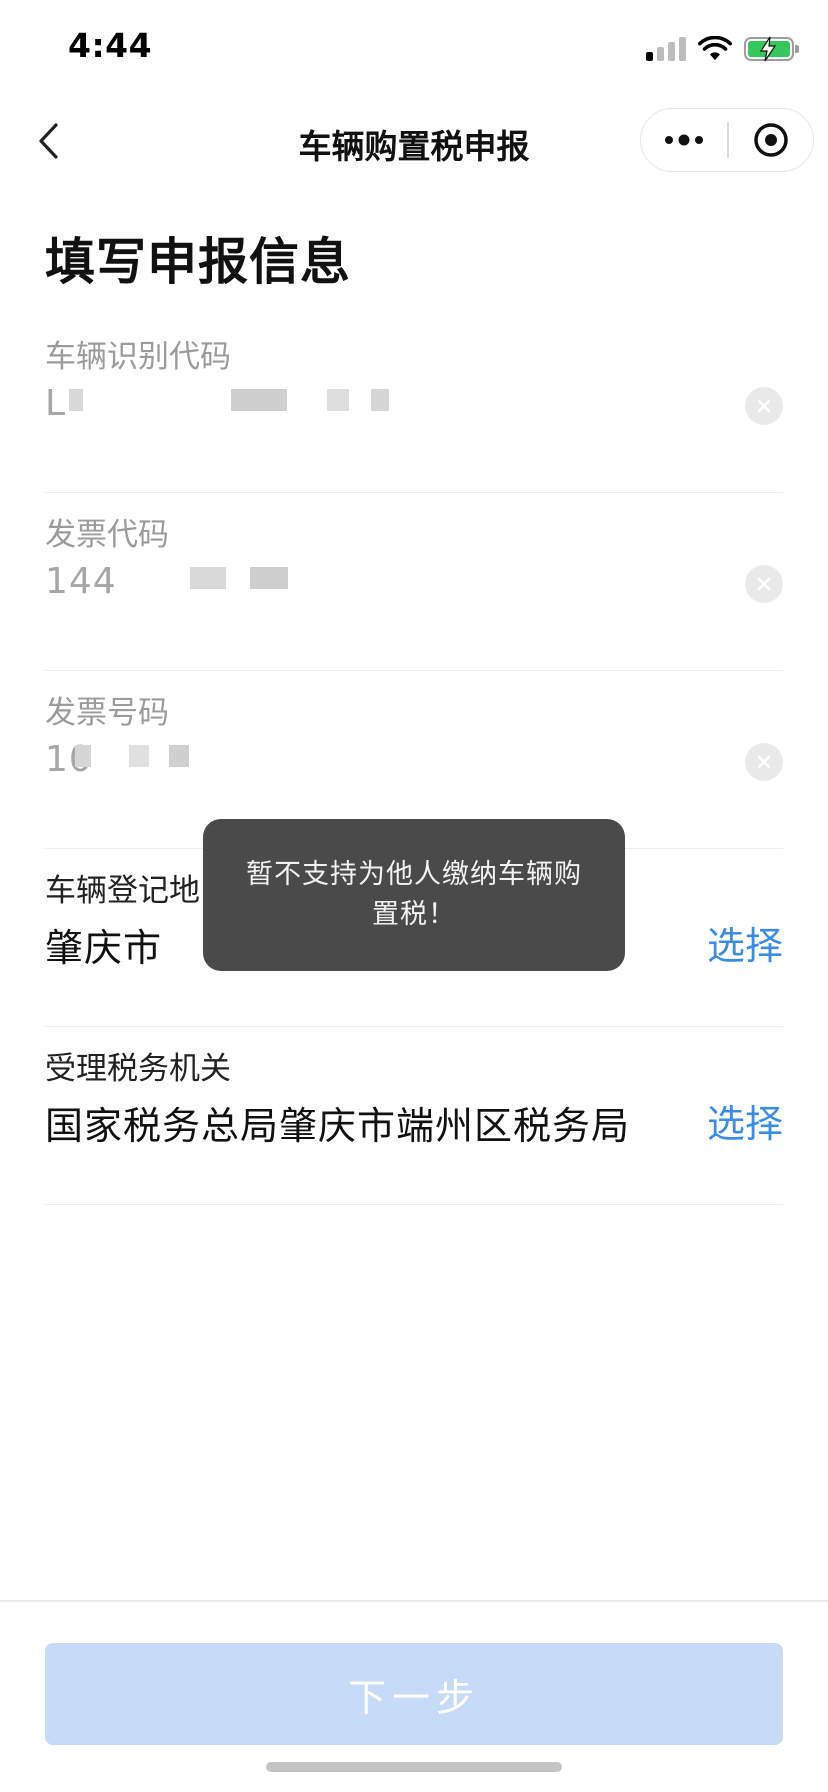 Image resolution: width=828 pixels, height=1792 pixels. I want to click on more-dots-icon, so click(684, 140).